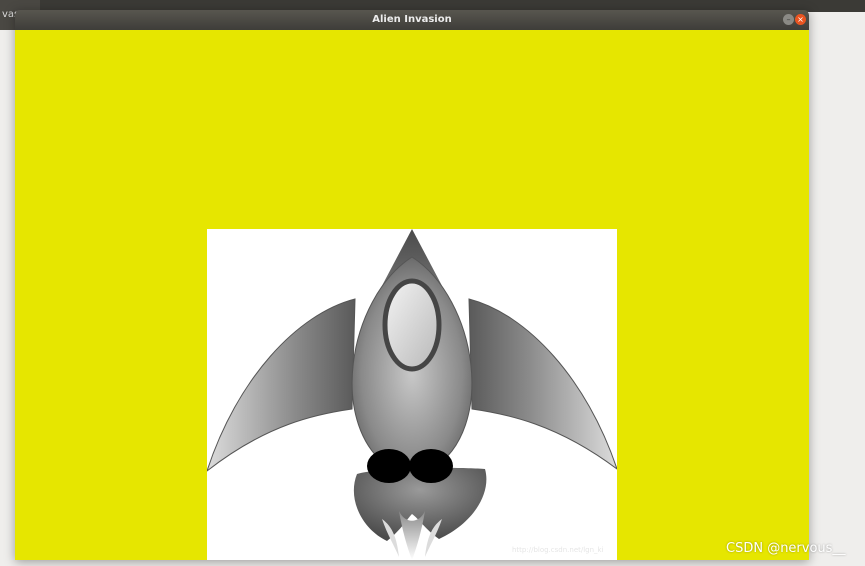  I want to click on minimize-icon: –, so click(788, 19).